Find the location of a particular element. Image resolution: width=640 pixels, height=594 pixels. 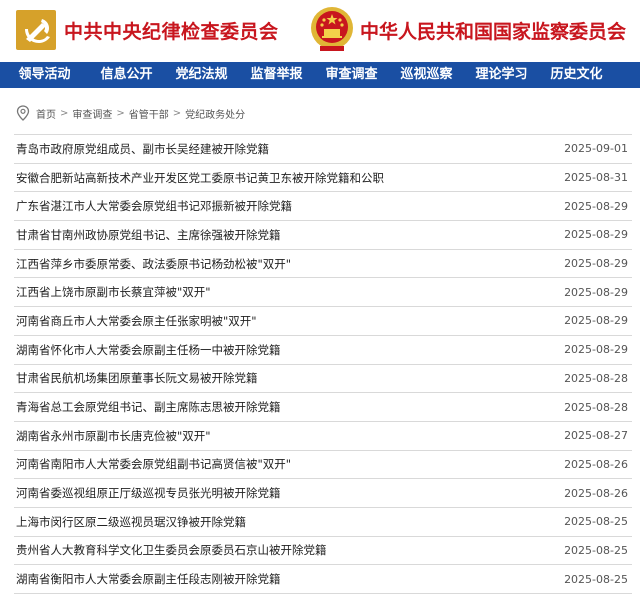

breadcrumb-home: 首页 is located at coordinates (46, 113).